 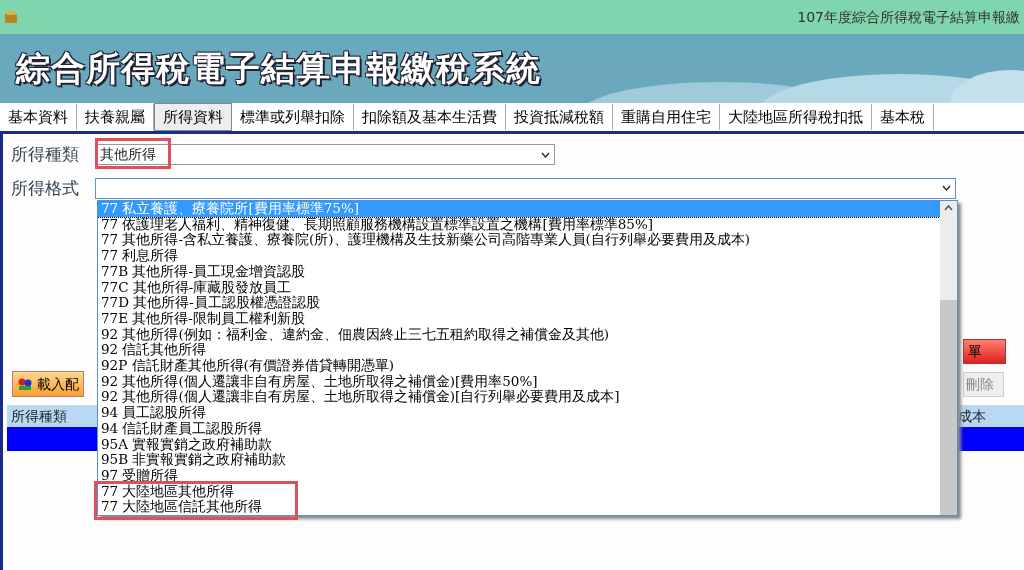 I want to click on field-label: 所得種類, so click(x=45, y=154).